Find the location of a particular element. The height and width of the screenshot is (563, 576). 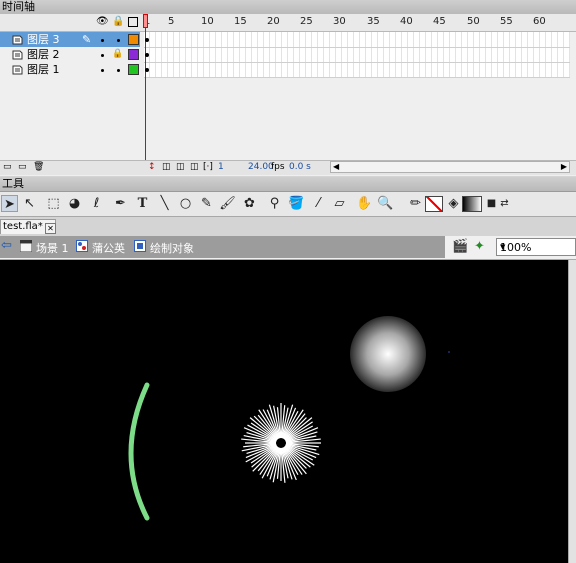

layer-row: 图层 3 ✎ is located at coordinates (70, 39).